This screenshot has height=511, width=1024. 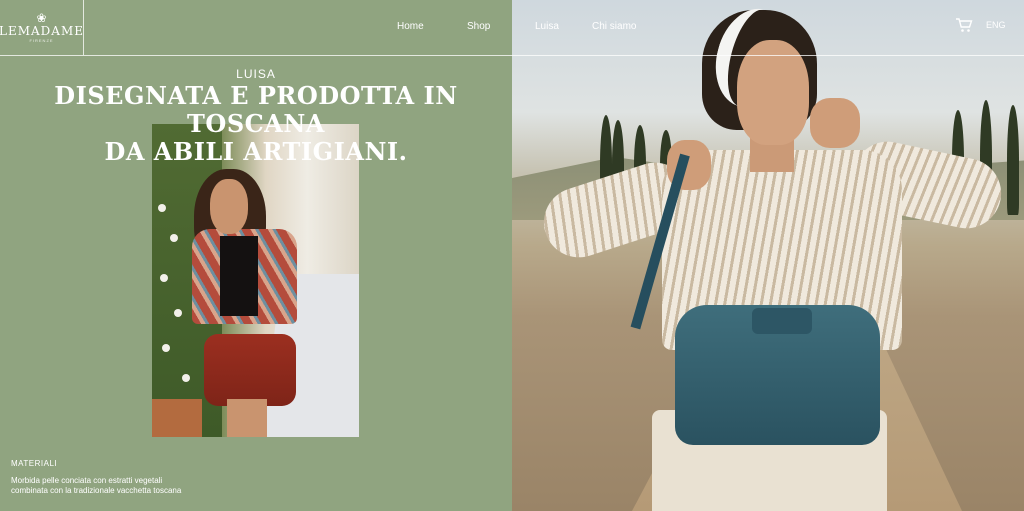 What do you see at coordinates (250, 370) in the screenshot?
I see `red-bag` at bounding box center [250, 370].